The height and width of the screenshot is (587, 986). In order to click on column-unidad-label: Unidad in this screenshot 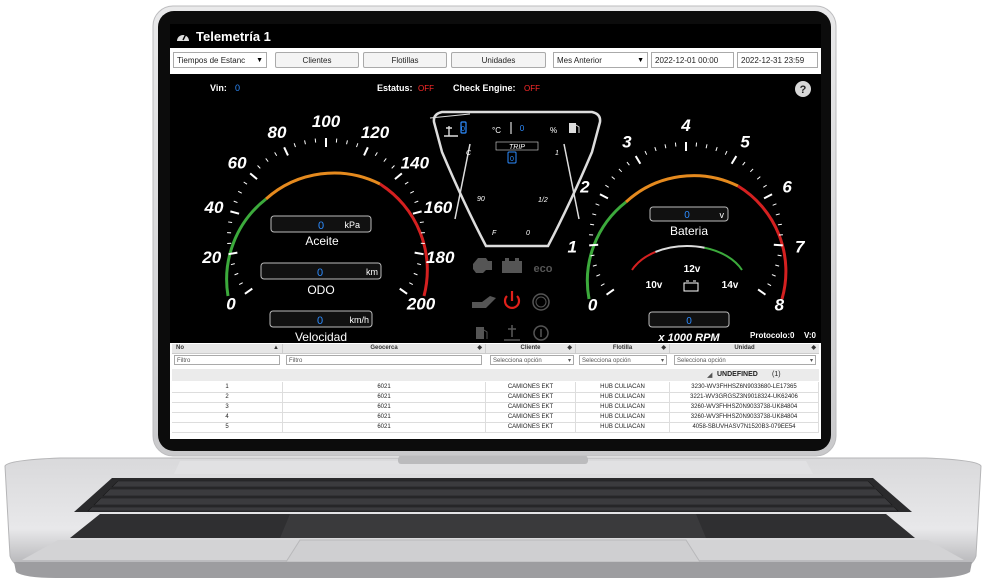, I will do `click(744, 348)`.